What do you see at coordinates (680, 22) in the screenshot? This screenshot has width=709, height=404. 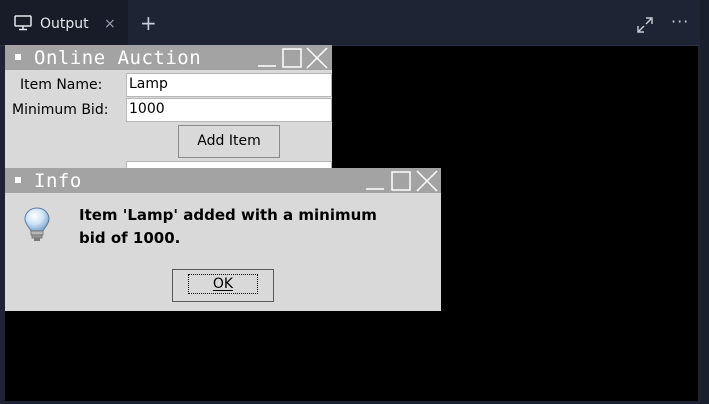 I see `more-options-icon: ···` at bounding box center [680, 22].